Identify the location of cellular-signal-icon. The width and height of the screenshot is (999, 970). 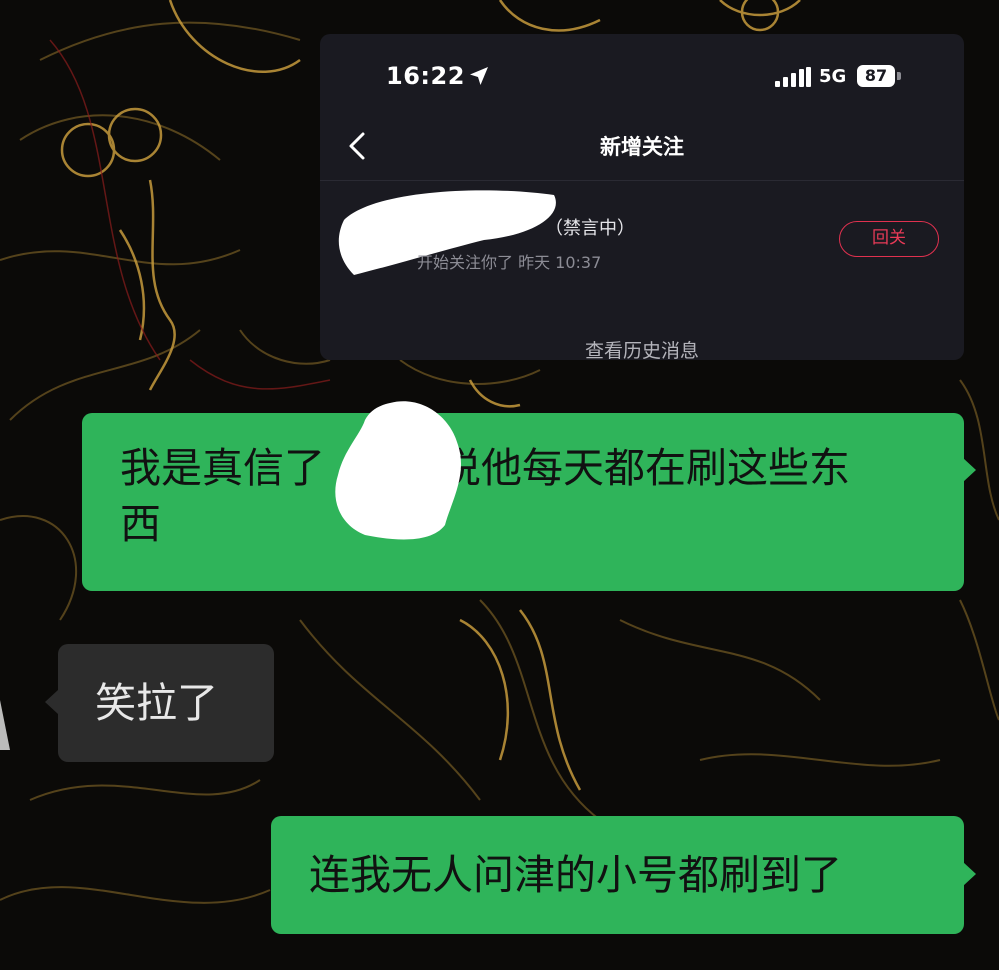
(793, 77).